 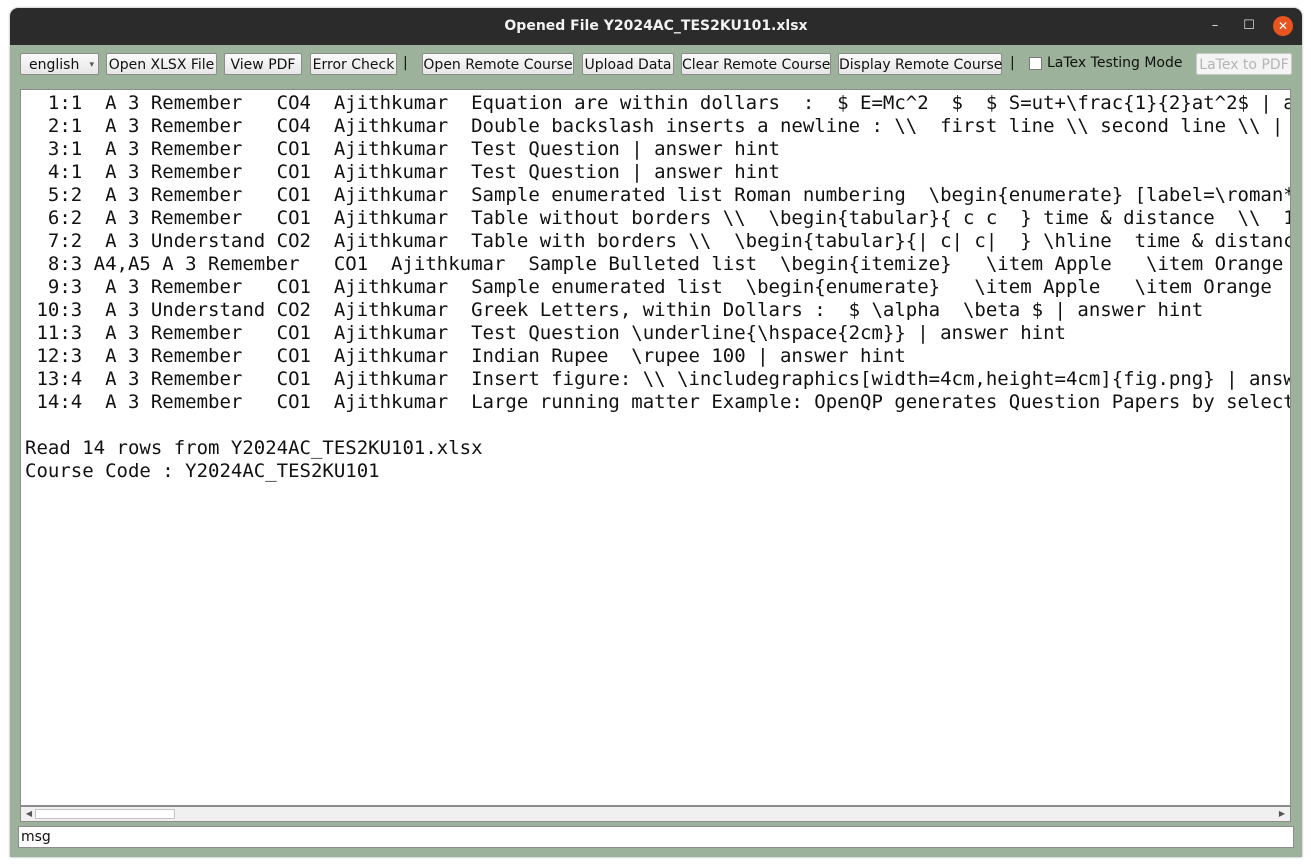 I want to click on close-button: ✕, so click(x=1283, y=26).